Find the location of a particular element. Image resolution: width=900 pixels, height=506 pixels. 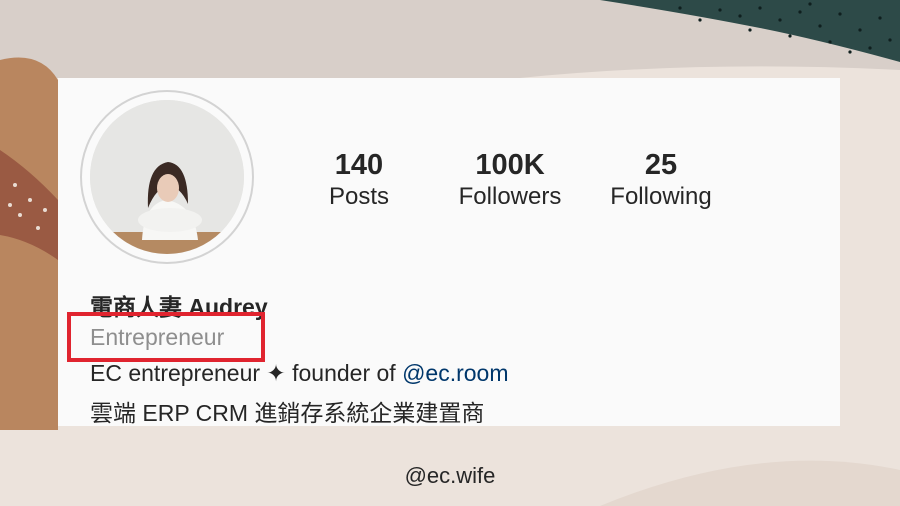

profile-avatar is located at coordinates (167, 177).